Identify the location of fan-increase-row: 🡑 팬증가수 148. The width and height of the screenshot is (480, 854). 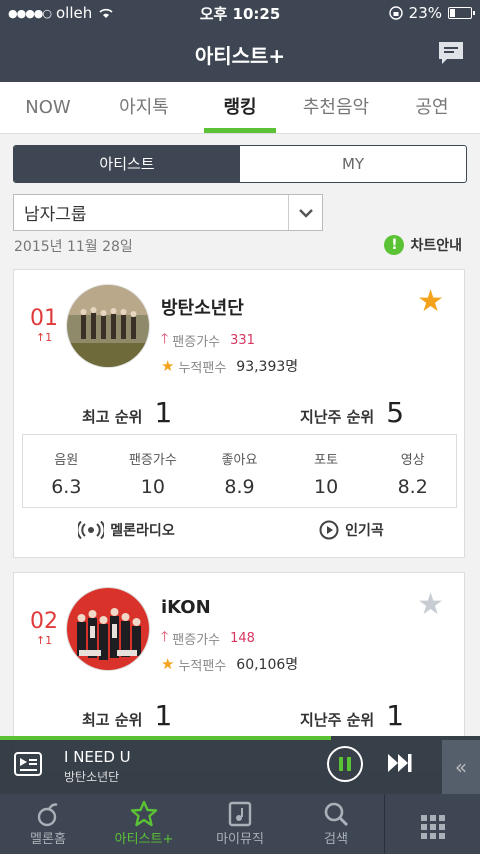
(229, 638).